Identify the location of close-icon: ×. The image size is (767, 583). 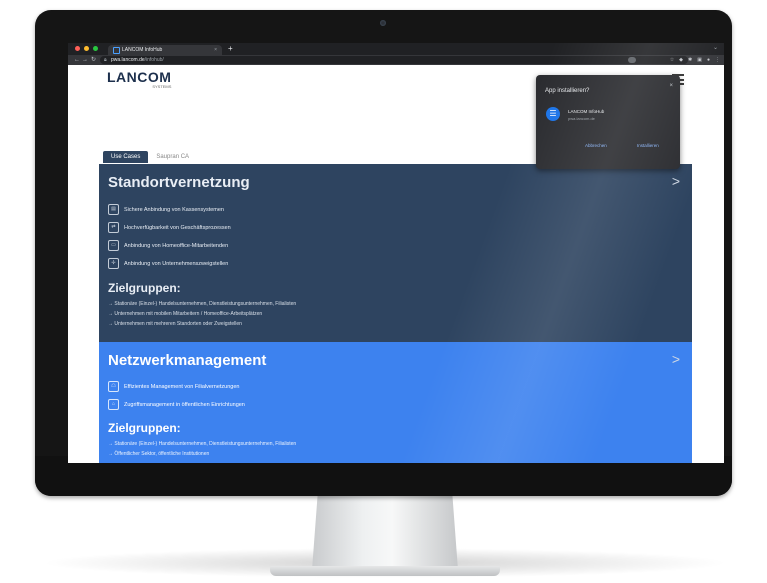
(671, 86).